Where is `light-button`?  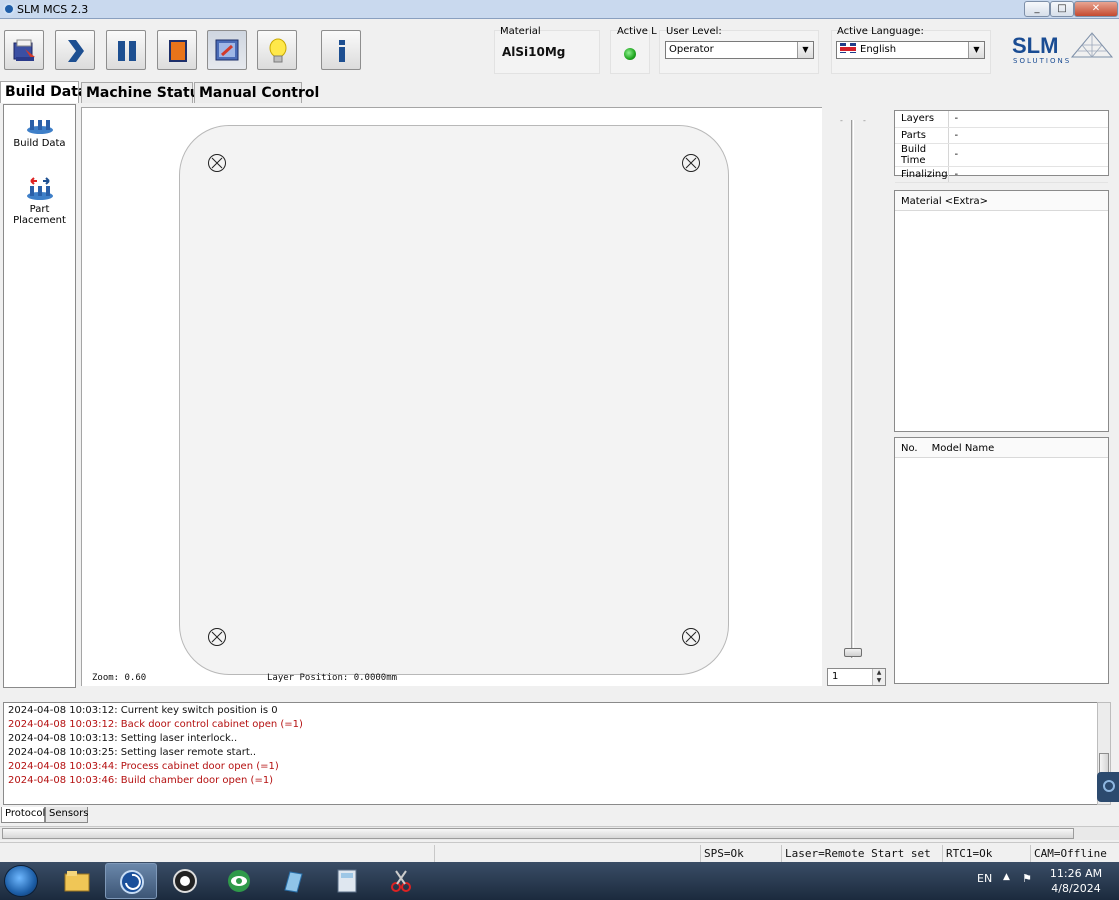
light-button is located at coordinates (277, 50).